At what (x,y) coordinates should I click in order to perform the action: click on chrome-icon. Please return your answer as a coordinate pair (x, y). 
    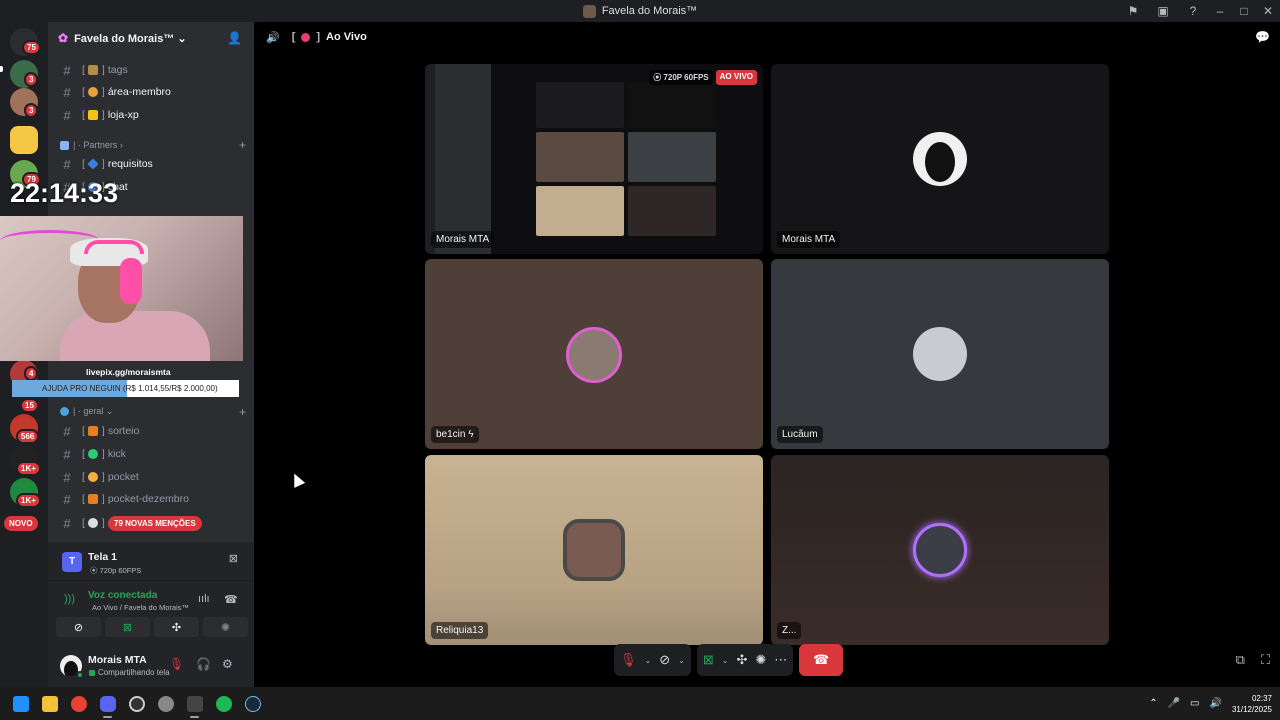
    Looking at the image, I should click on (78, 703).